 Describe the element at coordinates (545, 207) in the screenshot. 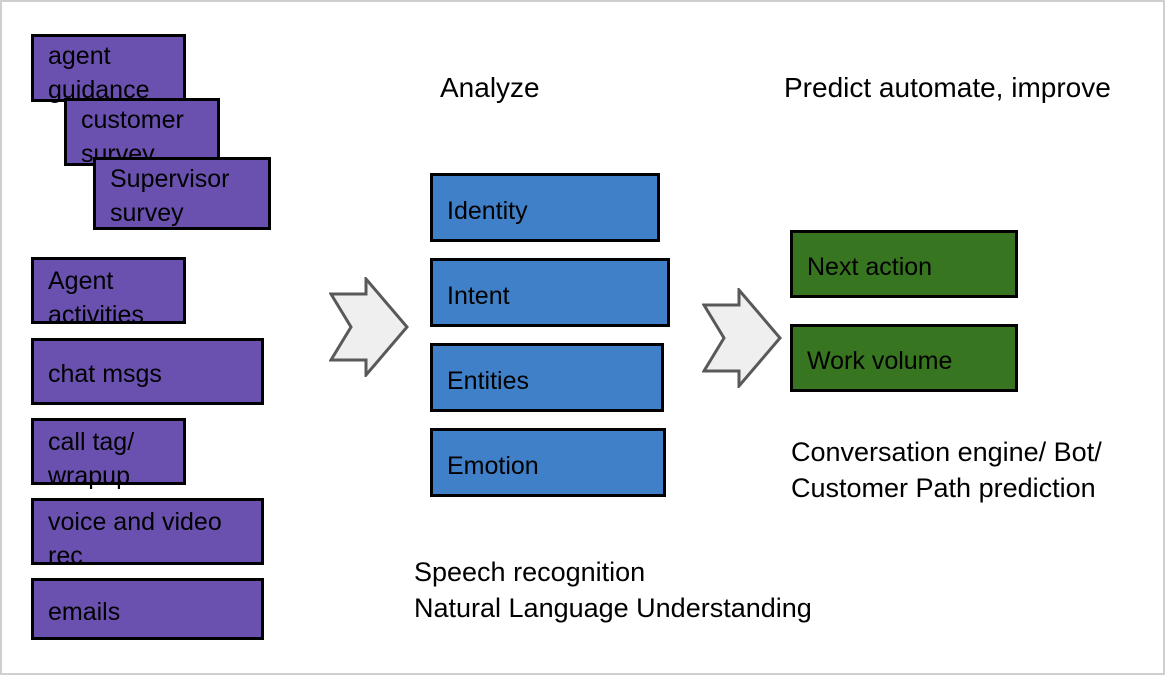

I see `analyze-box-identity: Identity` at that location.